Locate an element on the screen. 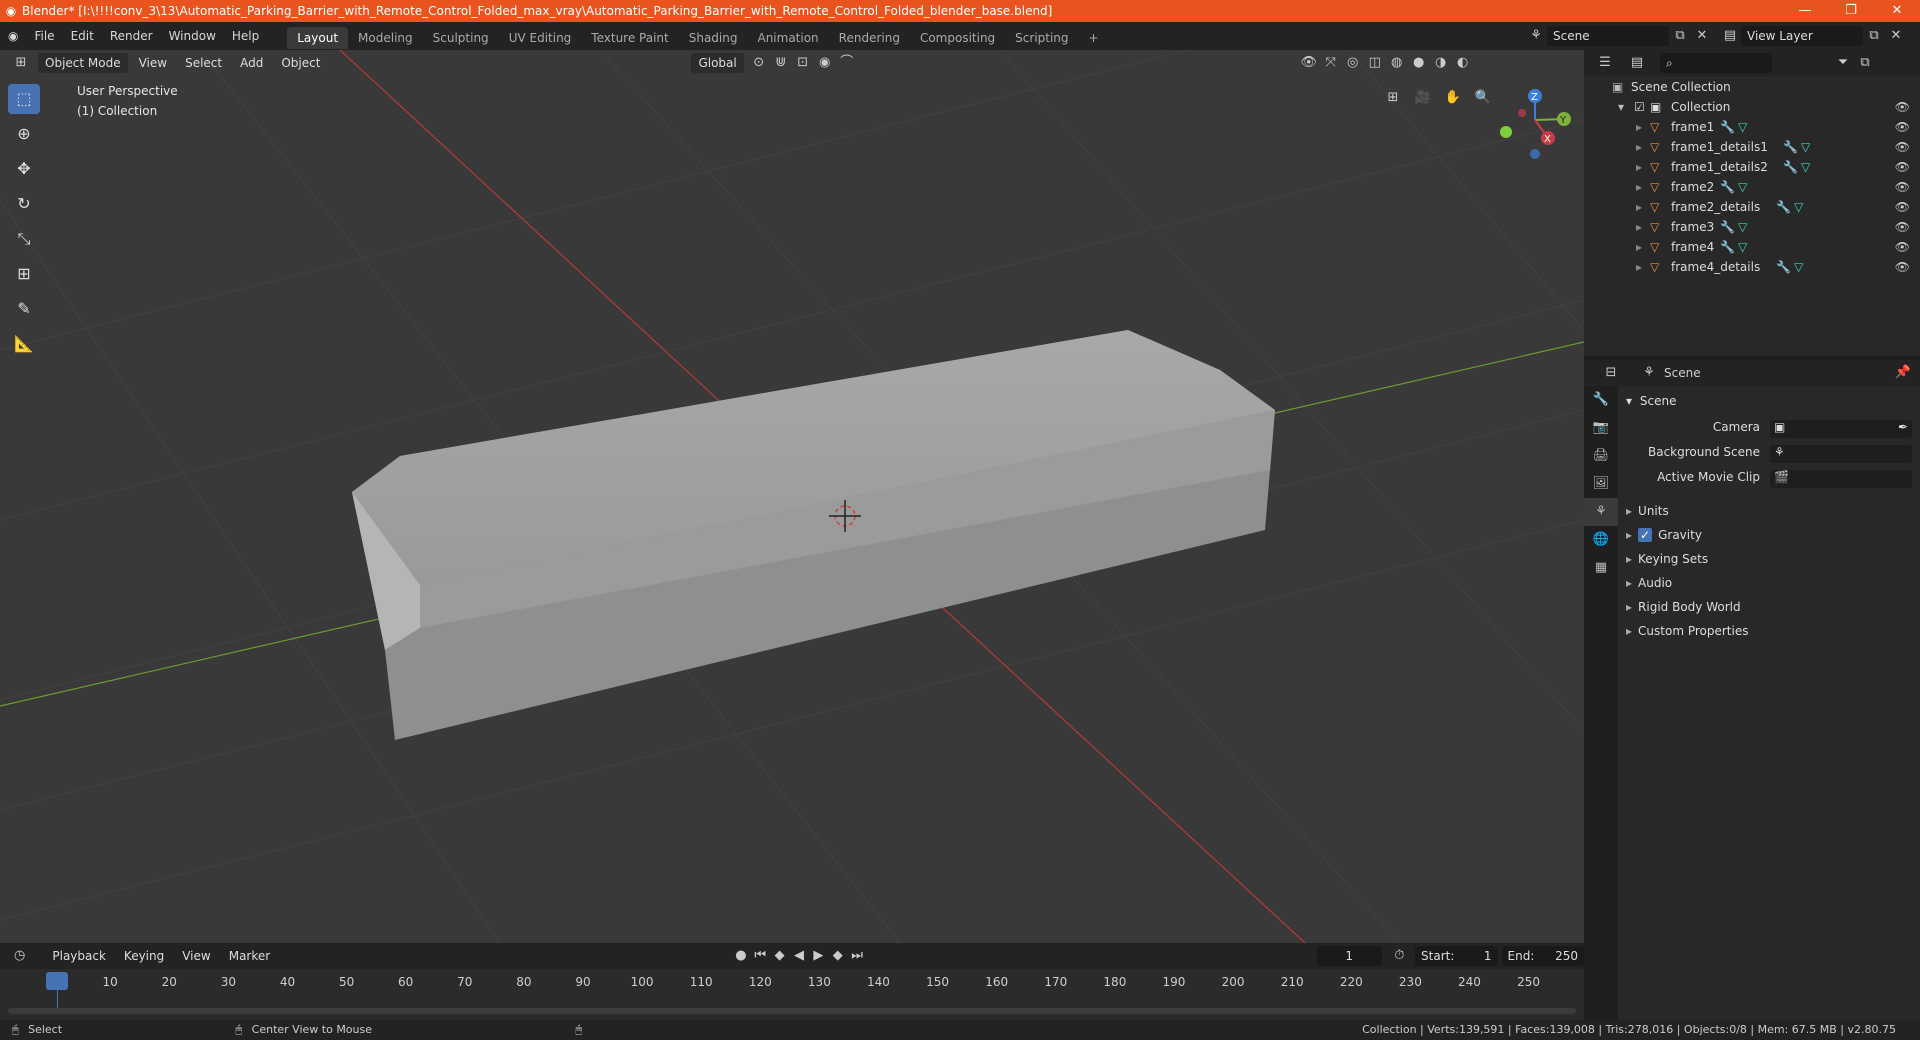 The height and width of the screenshot is (1040, 1920). maximize-button: ❐ is located at coordinates (1851, 11).